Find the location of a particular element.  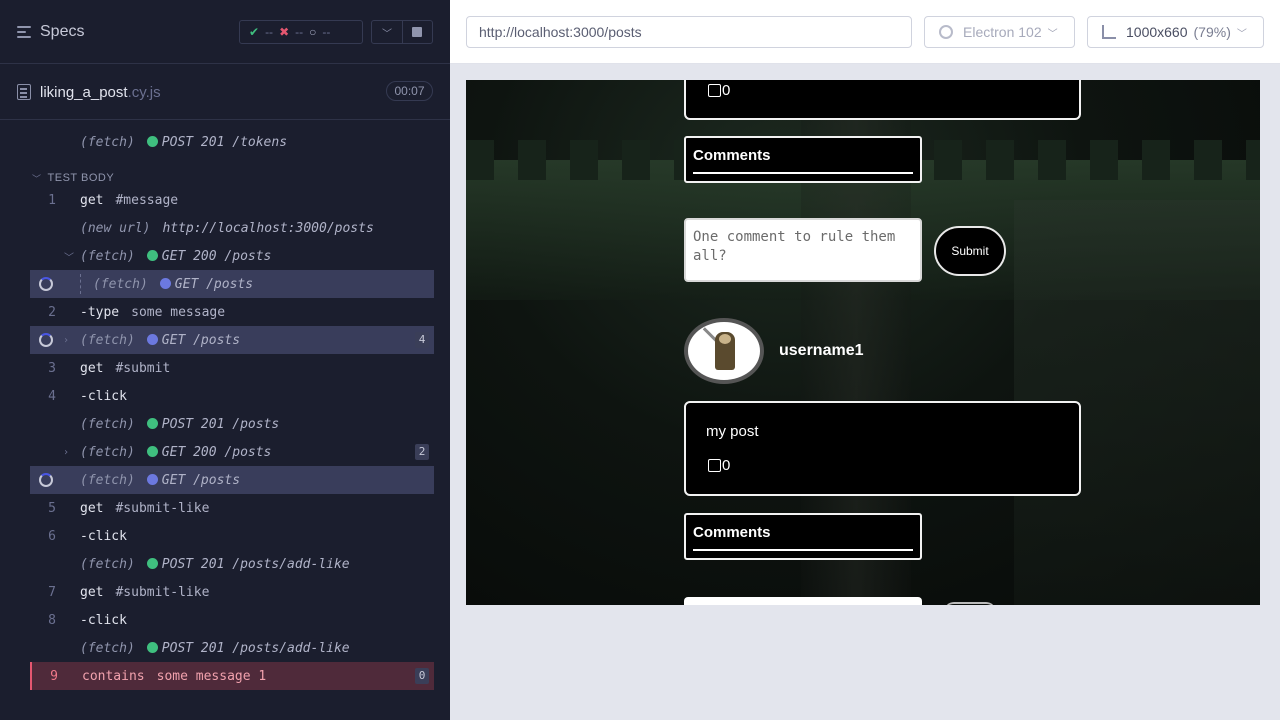

command-message: GET /posts is located at coordinates (201, 340).